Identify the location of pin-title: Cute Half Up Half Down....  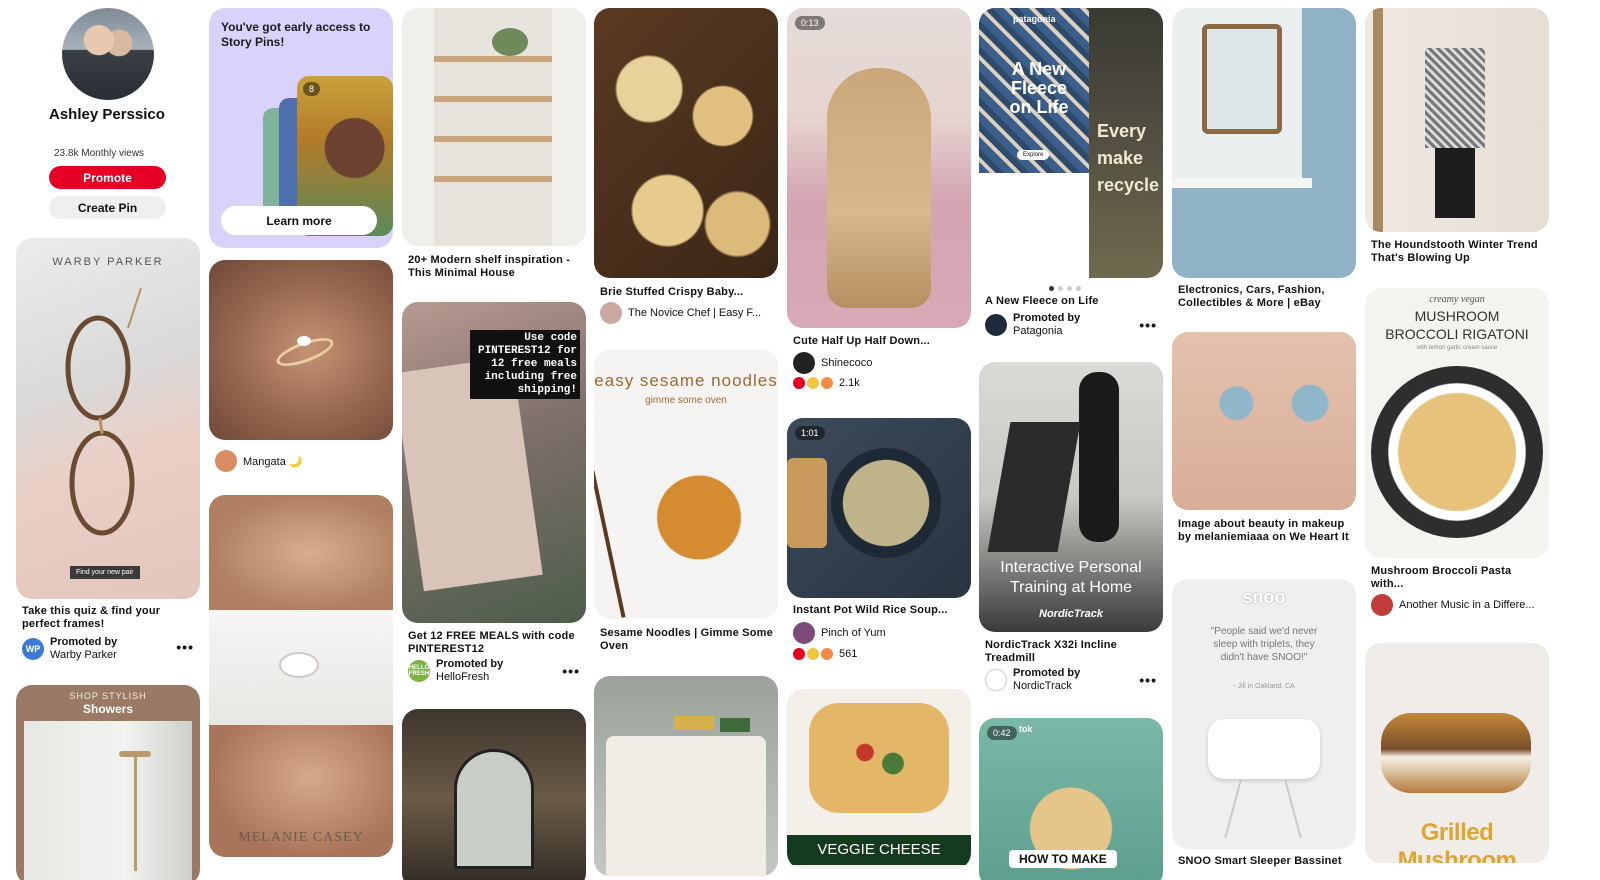
(881, 341).